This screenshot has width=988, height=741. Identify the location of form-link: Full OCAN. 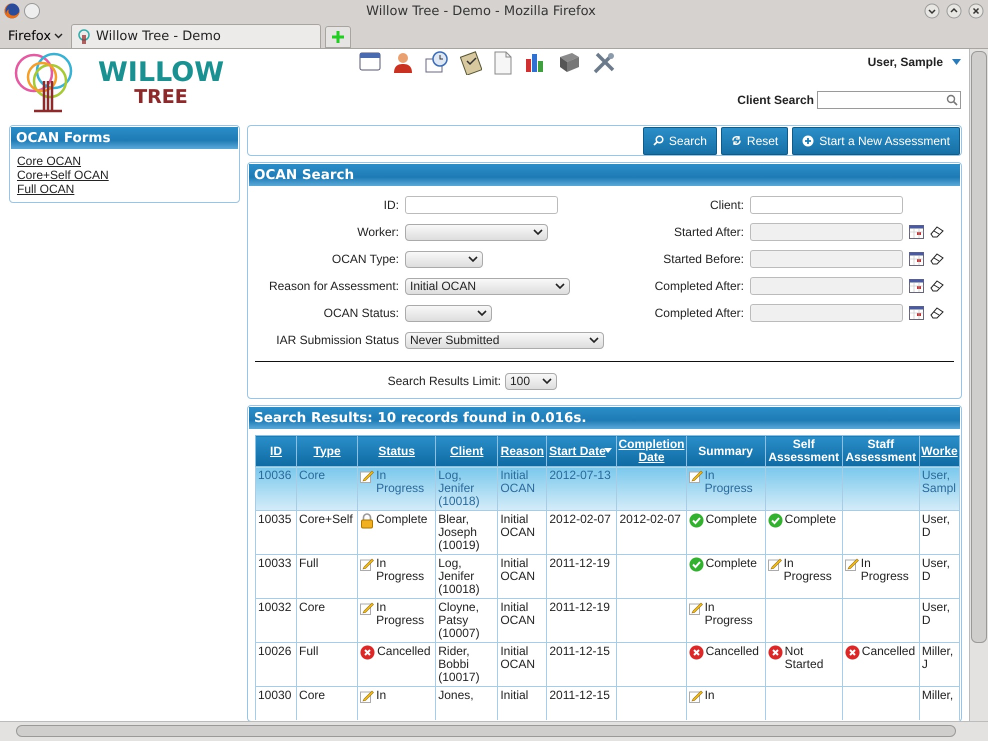
(45, 189).